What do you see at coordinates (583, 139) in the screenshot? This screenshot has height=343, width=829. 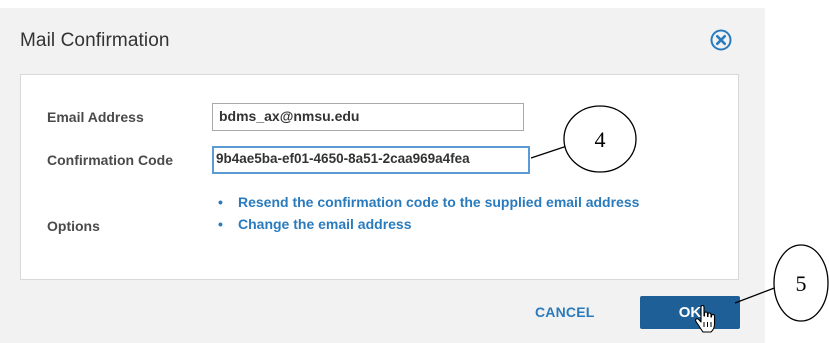 I see `callout-4: 4` at bounding box center [583, 139].